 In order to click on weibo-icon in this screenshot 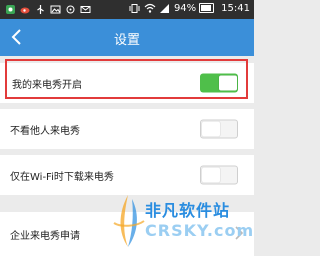, I will do `click(25, 9)`.